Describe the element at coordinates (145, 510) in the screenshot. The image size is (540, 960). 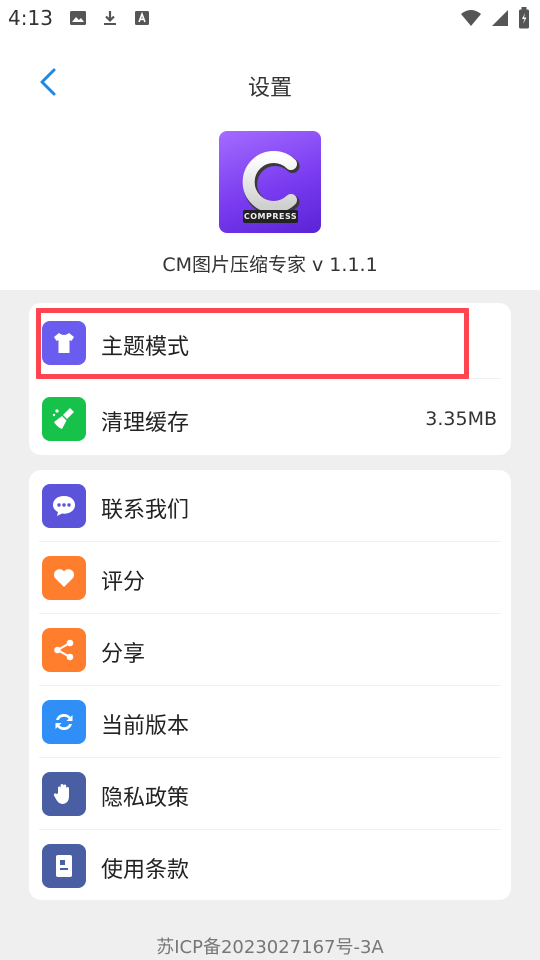
I see `contact-us-label: 联系我们` at that location.